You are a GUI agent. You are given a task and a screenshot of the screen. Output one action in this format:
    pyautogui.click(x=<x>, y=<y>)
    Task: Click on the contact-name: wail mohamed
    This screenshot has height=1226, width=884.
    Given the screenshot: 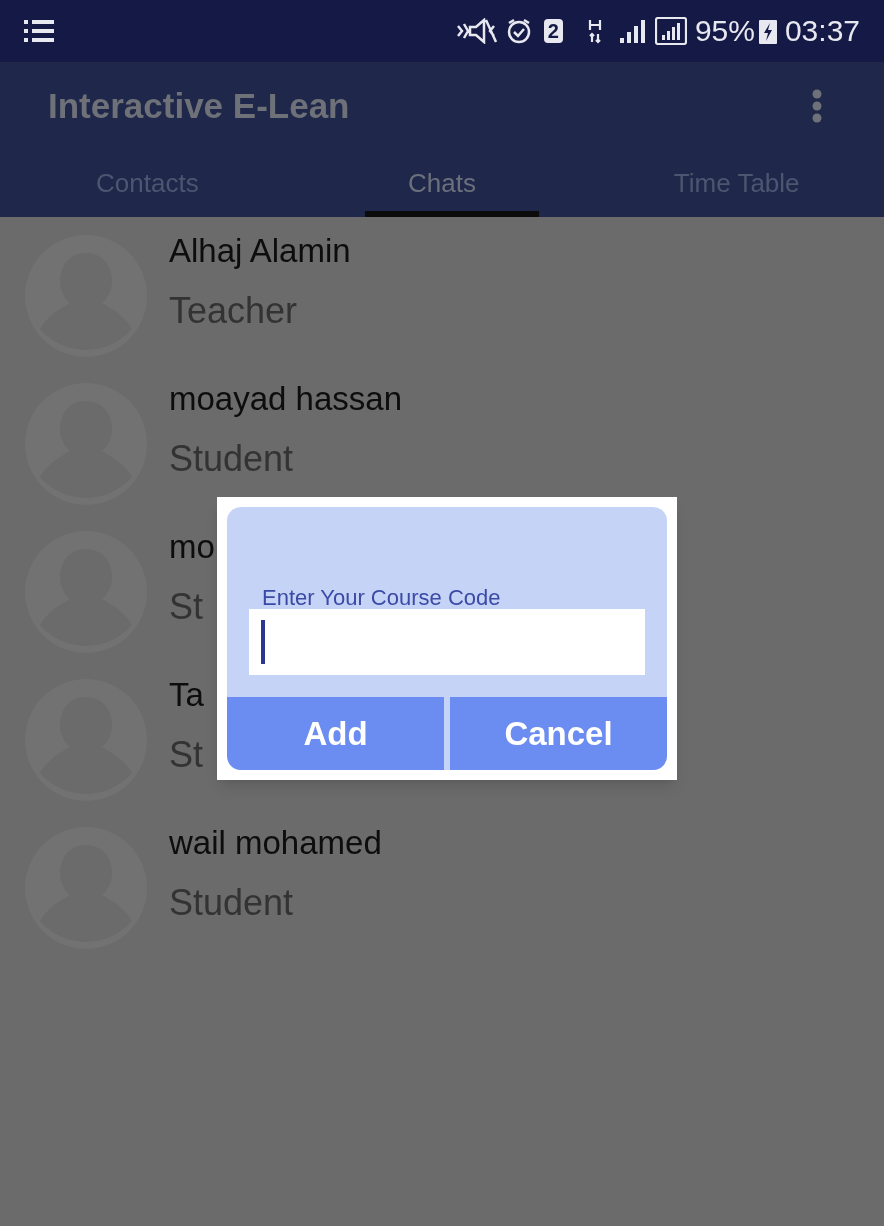 What is the action you would take?
    pyautogui.click(x=275, y=843)
    